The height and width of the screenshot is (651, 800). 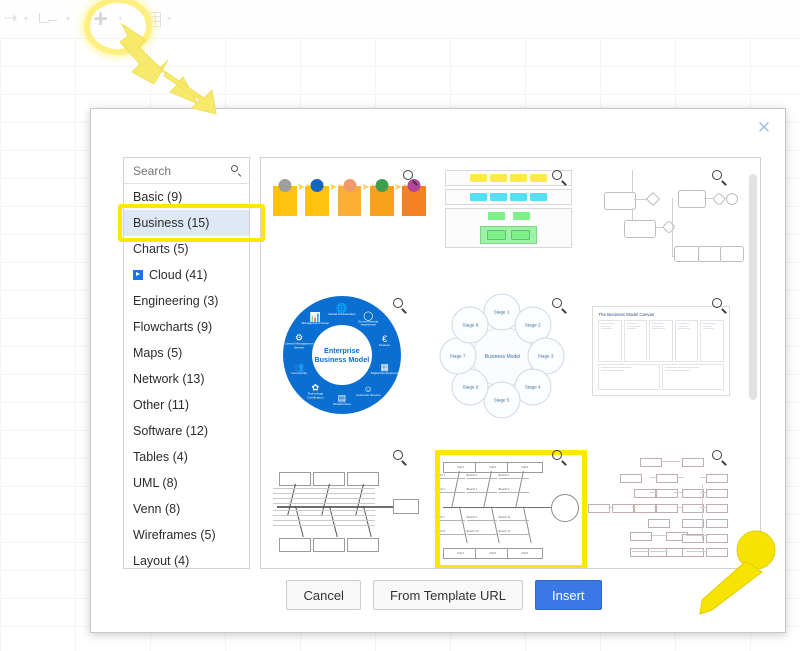 What do you see at coordinates (186, 353) in the screenshot?
I see `sidebar-item-maps: Maps (5)` at bounding box center [186, 353].